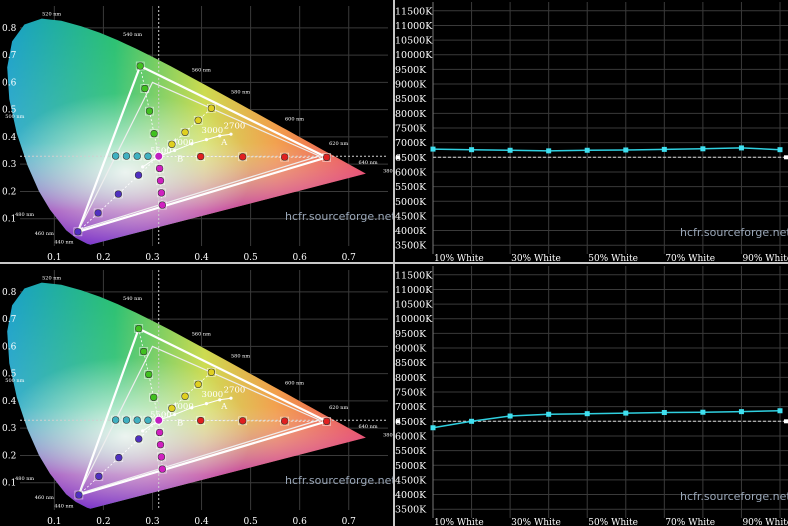  What do you see at coordinates (54, 257) in the screenshot?
I see `x-tick-label: 0.1` at bounding box center [54, 257].